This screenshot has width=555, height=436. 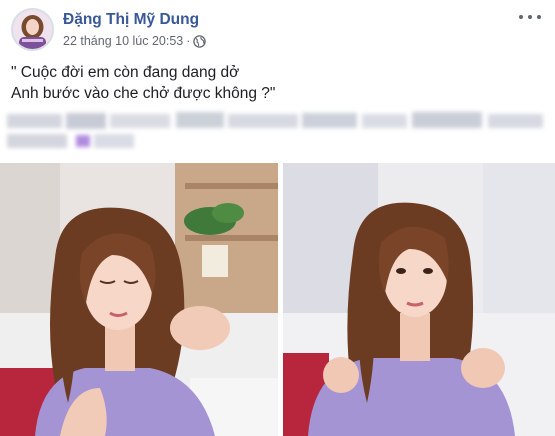 I want to click on author-name: Đặng Thị Mỹ Dung, so click(x=131, y=20).